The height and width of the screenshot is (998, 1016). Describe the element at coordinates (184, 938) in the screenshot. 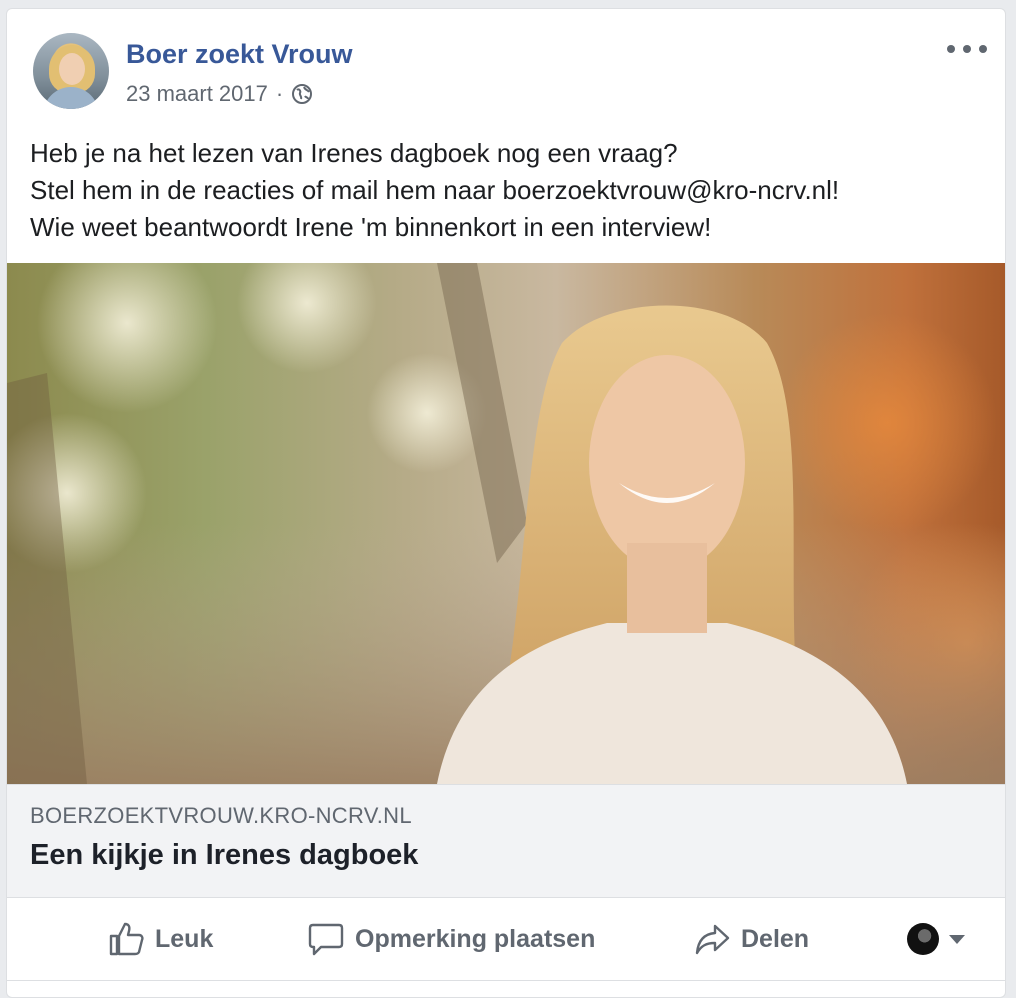

I see `like-label: Leuk` at that location.